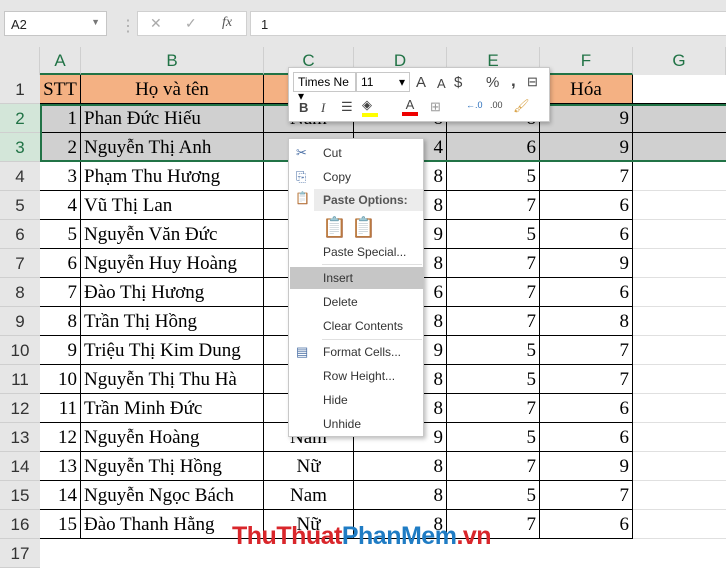 This screenshot has height=568, width=726. Describe the element at coordinates (679, 89) in the screenshot. I see `header-cell` at that location.